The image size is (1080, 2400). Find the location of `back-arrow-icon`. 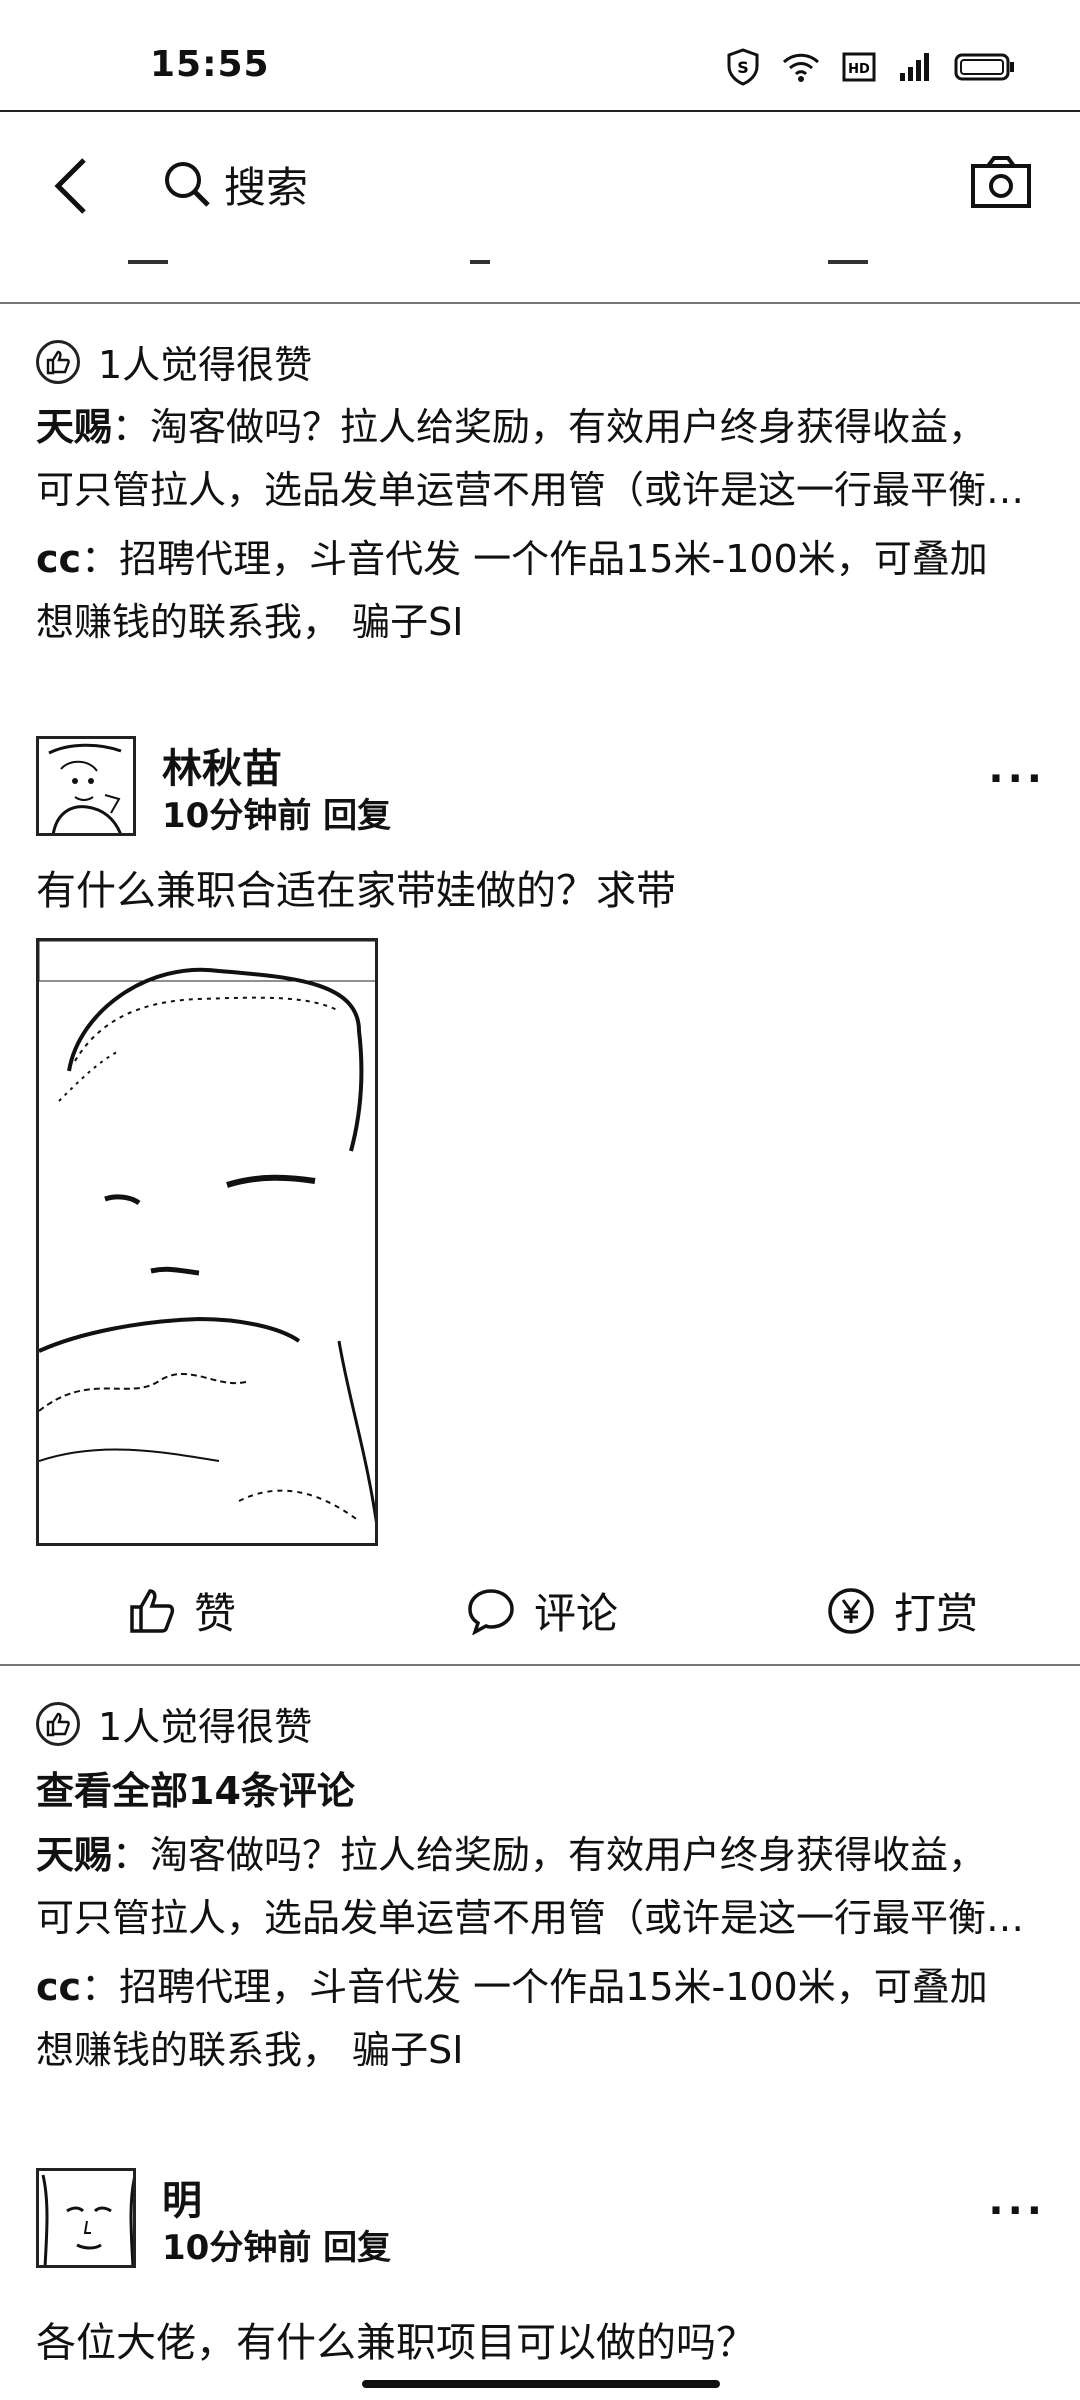

back-arrow-icon is located at coordinates (70, 186).